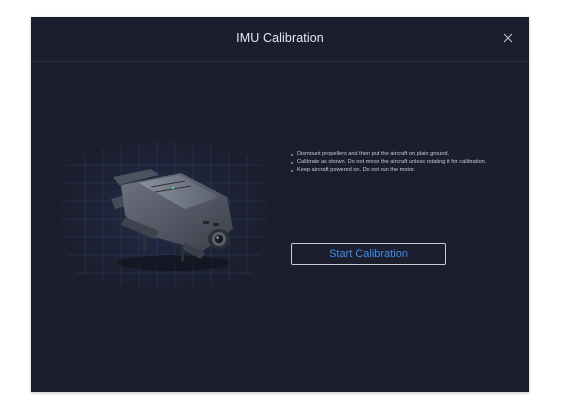 This screenshot has height=400, width=561. I want to click on close-icon, so click(508, 38).